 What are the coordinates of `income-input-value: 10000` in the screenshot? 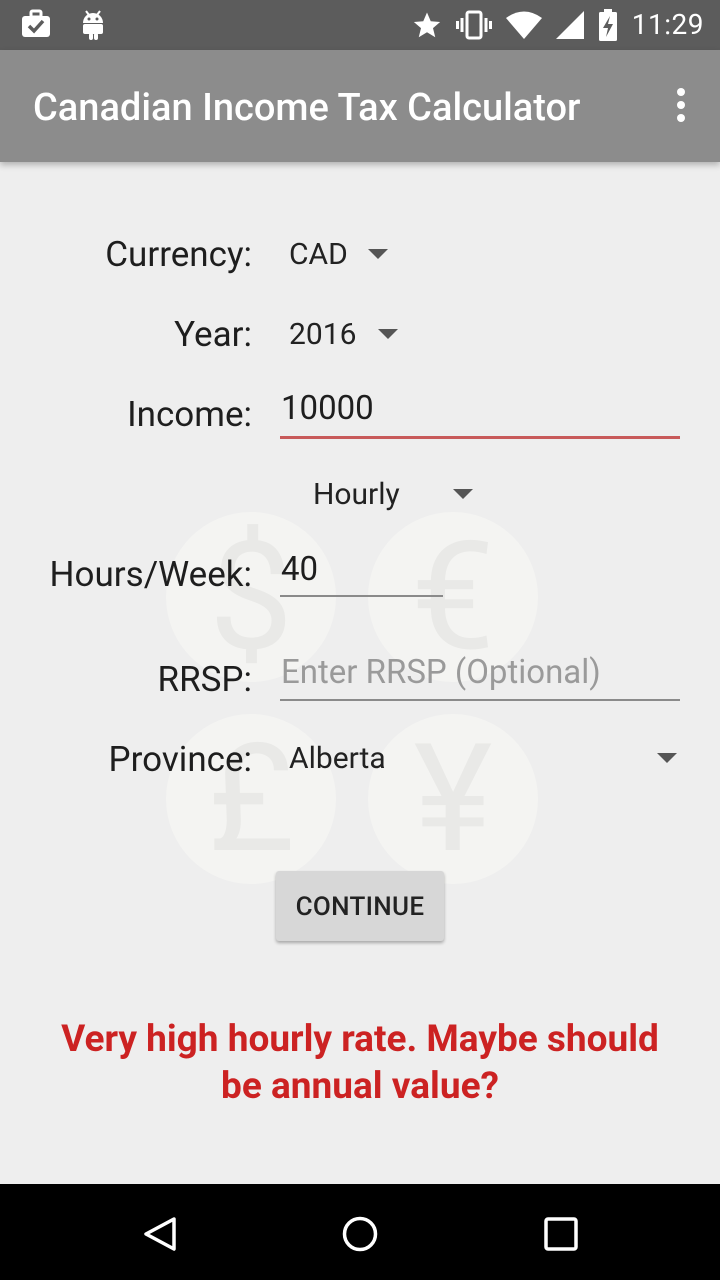 It's located at (327, 408).